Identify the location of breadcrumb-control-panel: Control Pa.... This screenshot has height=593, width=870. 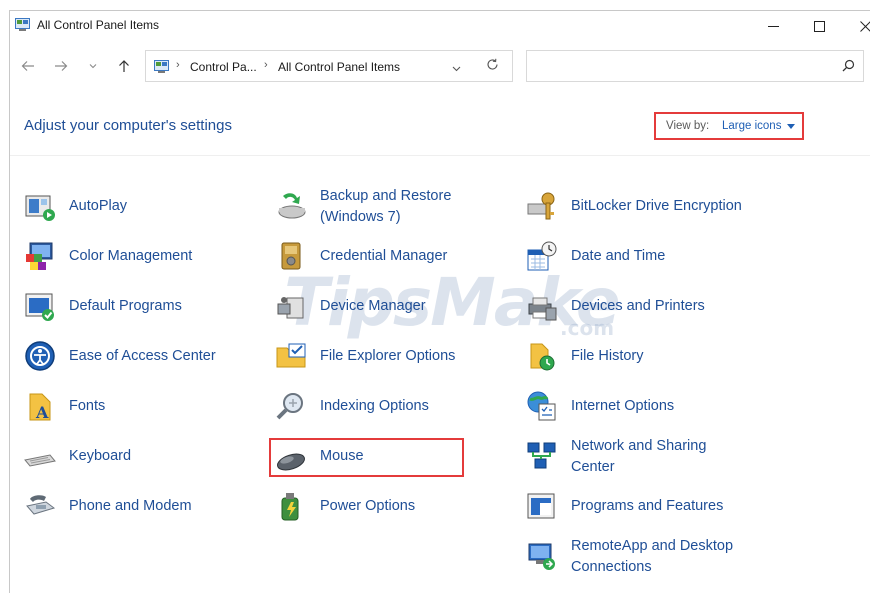
(223, 67).